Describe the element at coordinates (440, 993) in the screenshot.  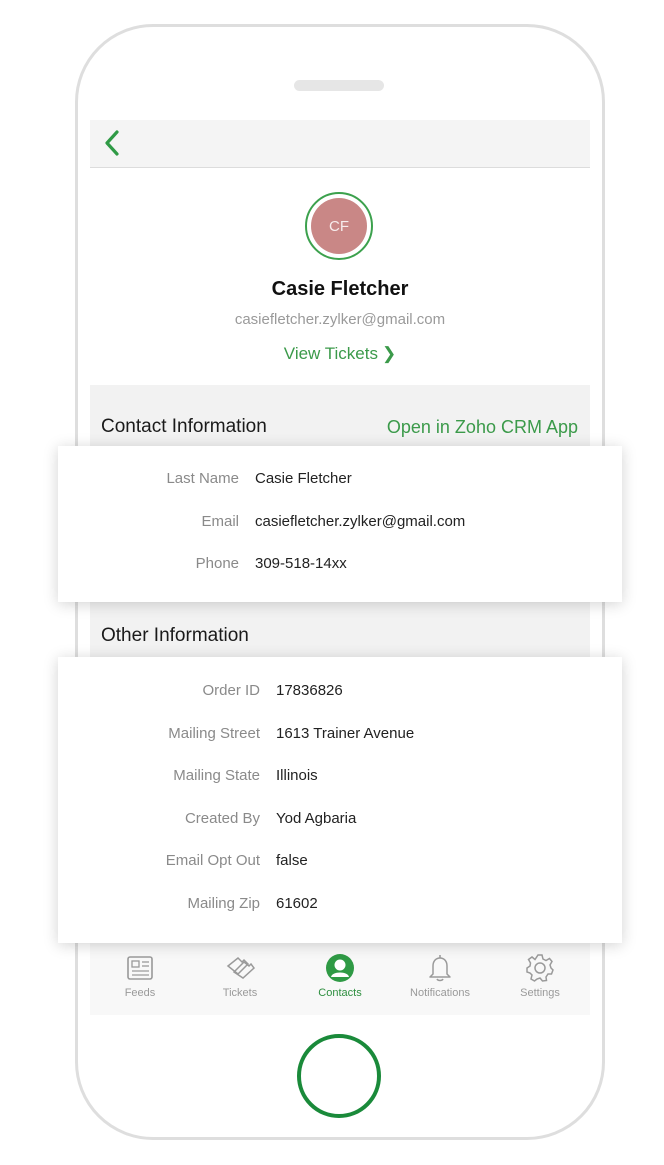
I see `tab-label: Notifications` at that location.